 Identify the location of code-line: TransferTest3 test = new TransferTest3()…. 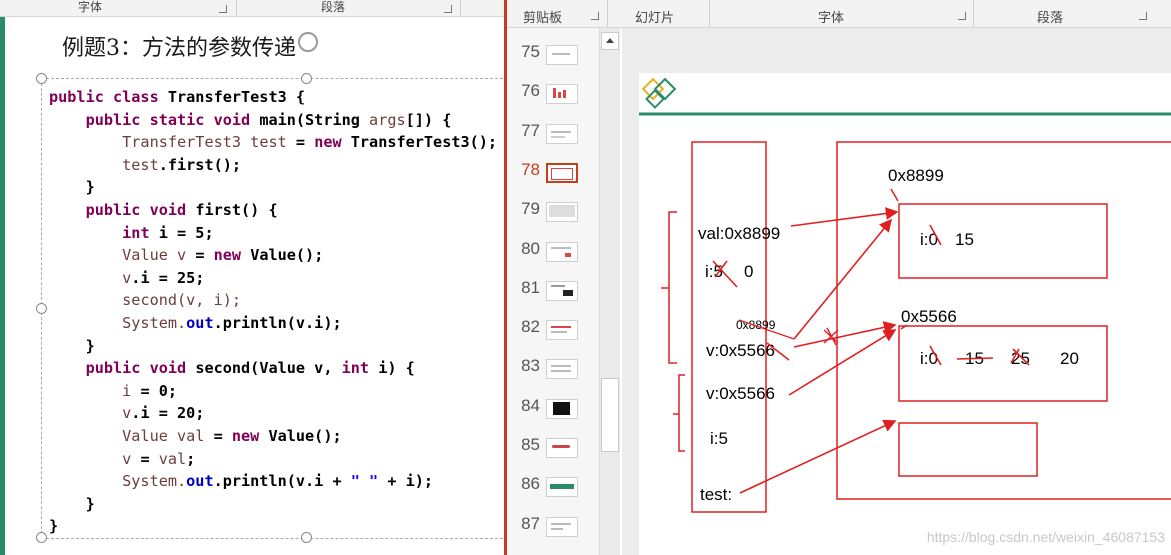
(276, 142).